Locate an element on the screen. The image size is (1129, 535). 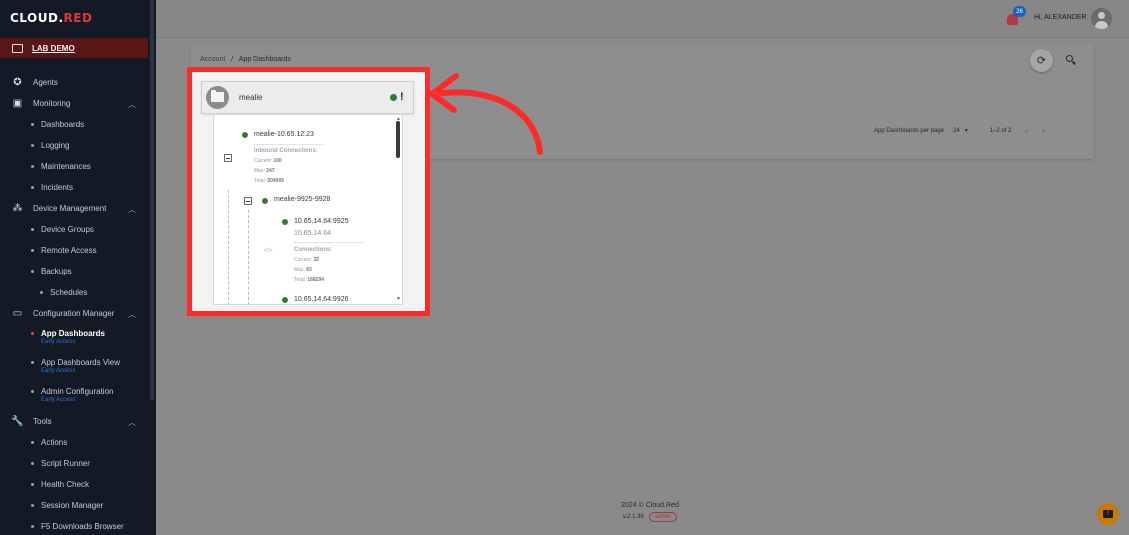
sidebar-item-tools: 🔧 Tools ︿ is located at coordinates (74, 421).